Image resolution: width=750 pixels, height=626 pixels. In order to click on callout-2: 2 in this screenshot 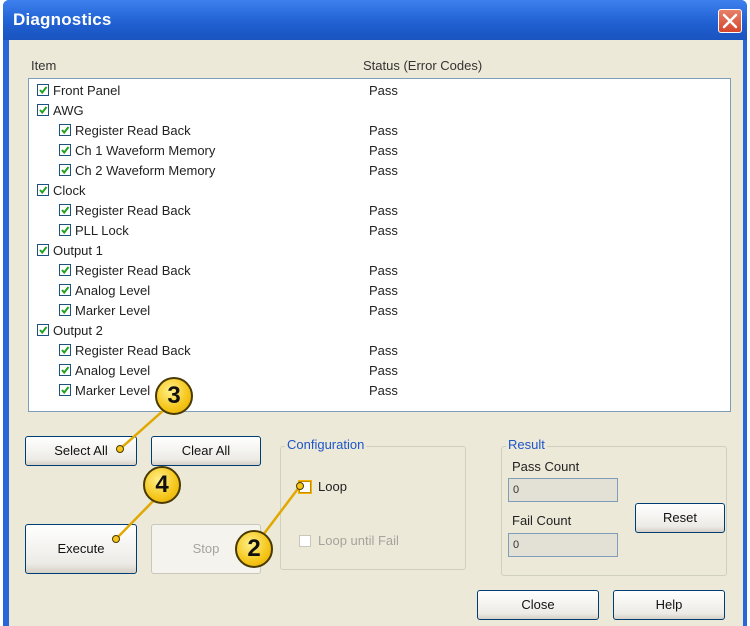, I will do `click(254, 549)`.